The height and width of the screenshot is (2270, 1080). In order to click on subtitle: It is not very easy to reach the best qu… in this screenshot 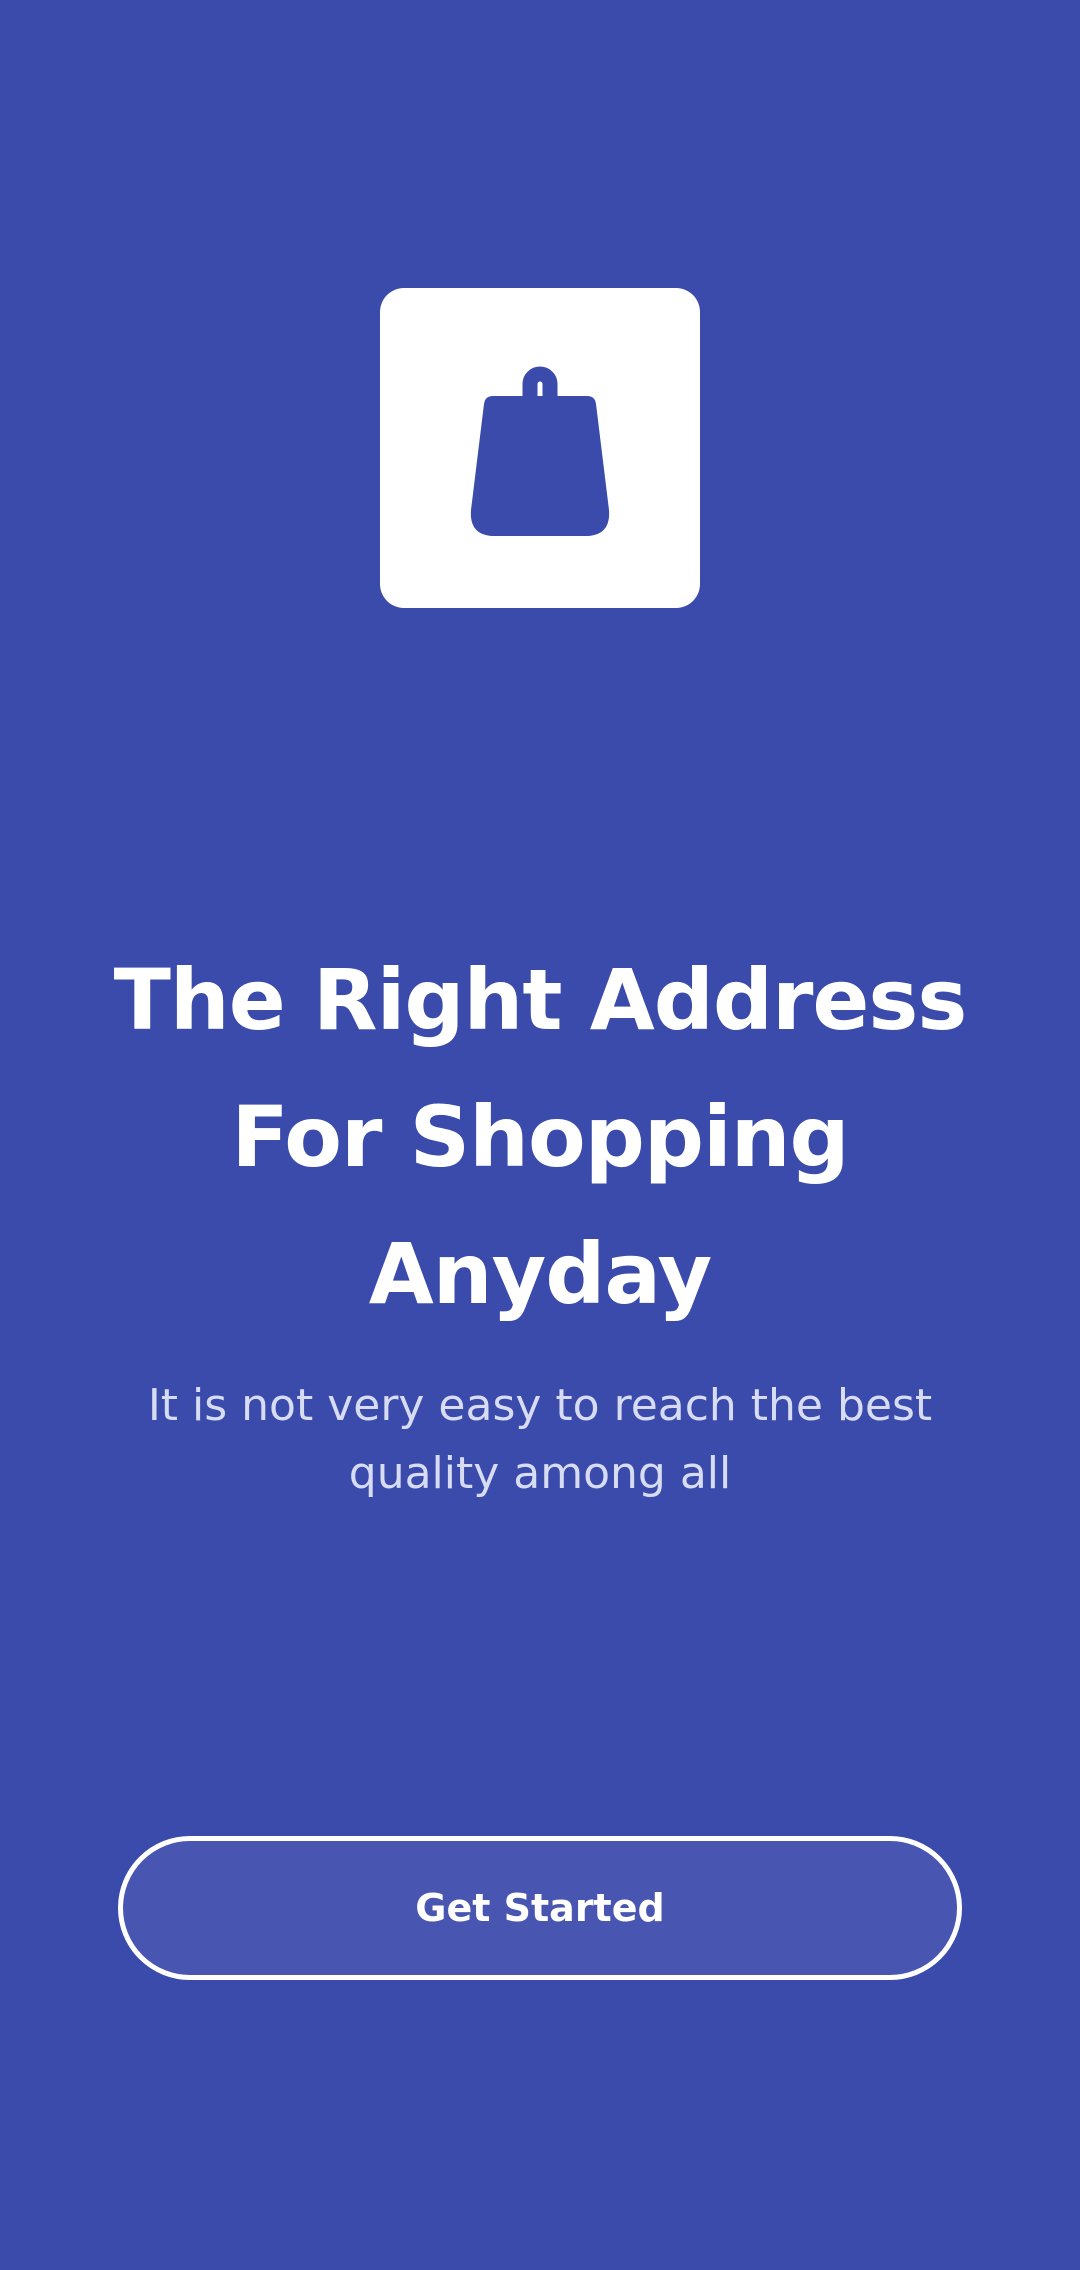, I will do `click(540, 1440)`.